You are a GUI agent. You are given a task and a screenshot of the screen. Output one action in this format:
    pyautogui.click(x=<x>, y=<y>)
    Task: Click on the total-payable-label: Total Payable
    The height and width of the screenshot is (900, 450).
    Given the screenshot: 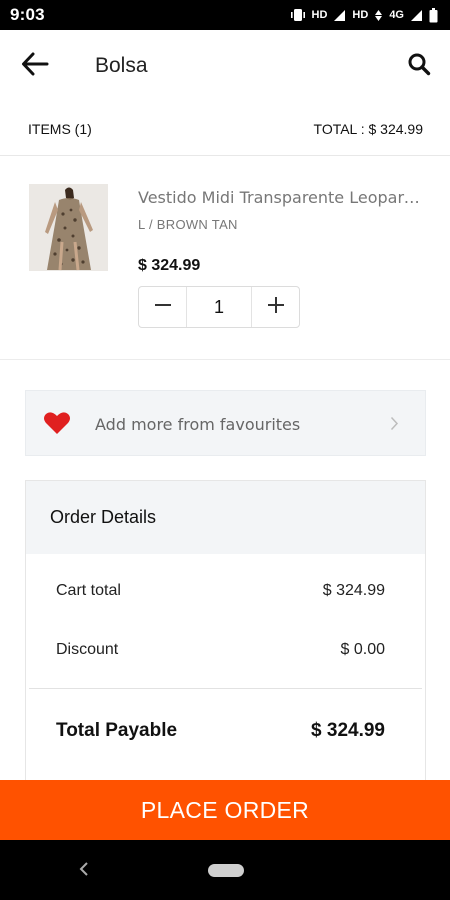 What is the action you would take?
    pyautogui.click(x=117, y=730)
    